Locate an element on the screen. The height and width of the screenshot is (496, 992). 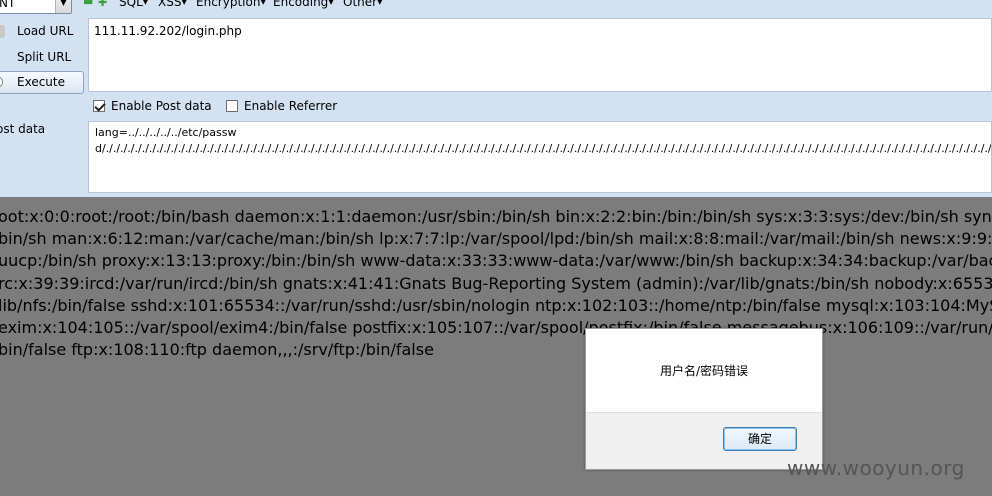
chevron-down-icon: ▼ is located at coordinates (63, 6).